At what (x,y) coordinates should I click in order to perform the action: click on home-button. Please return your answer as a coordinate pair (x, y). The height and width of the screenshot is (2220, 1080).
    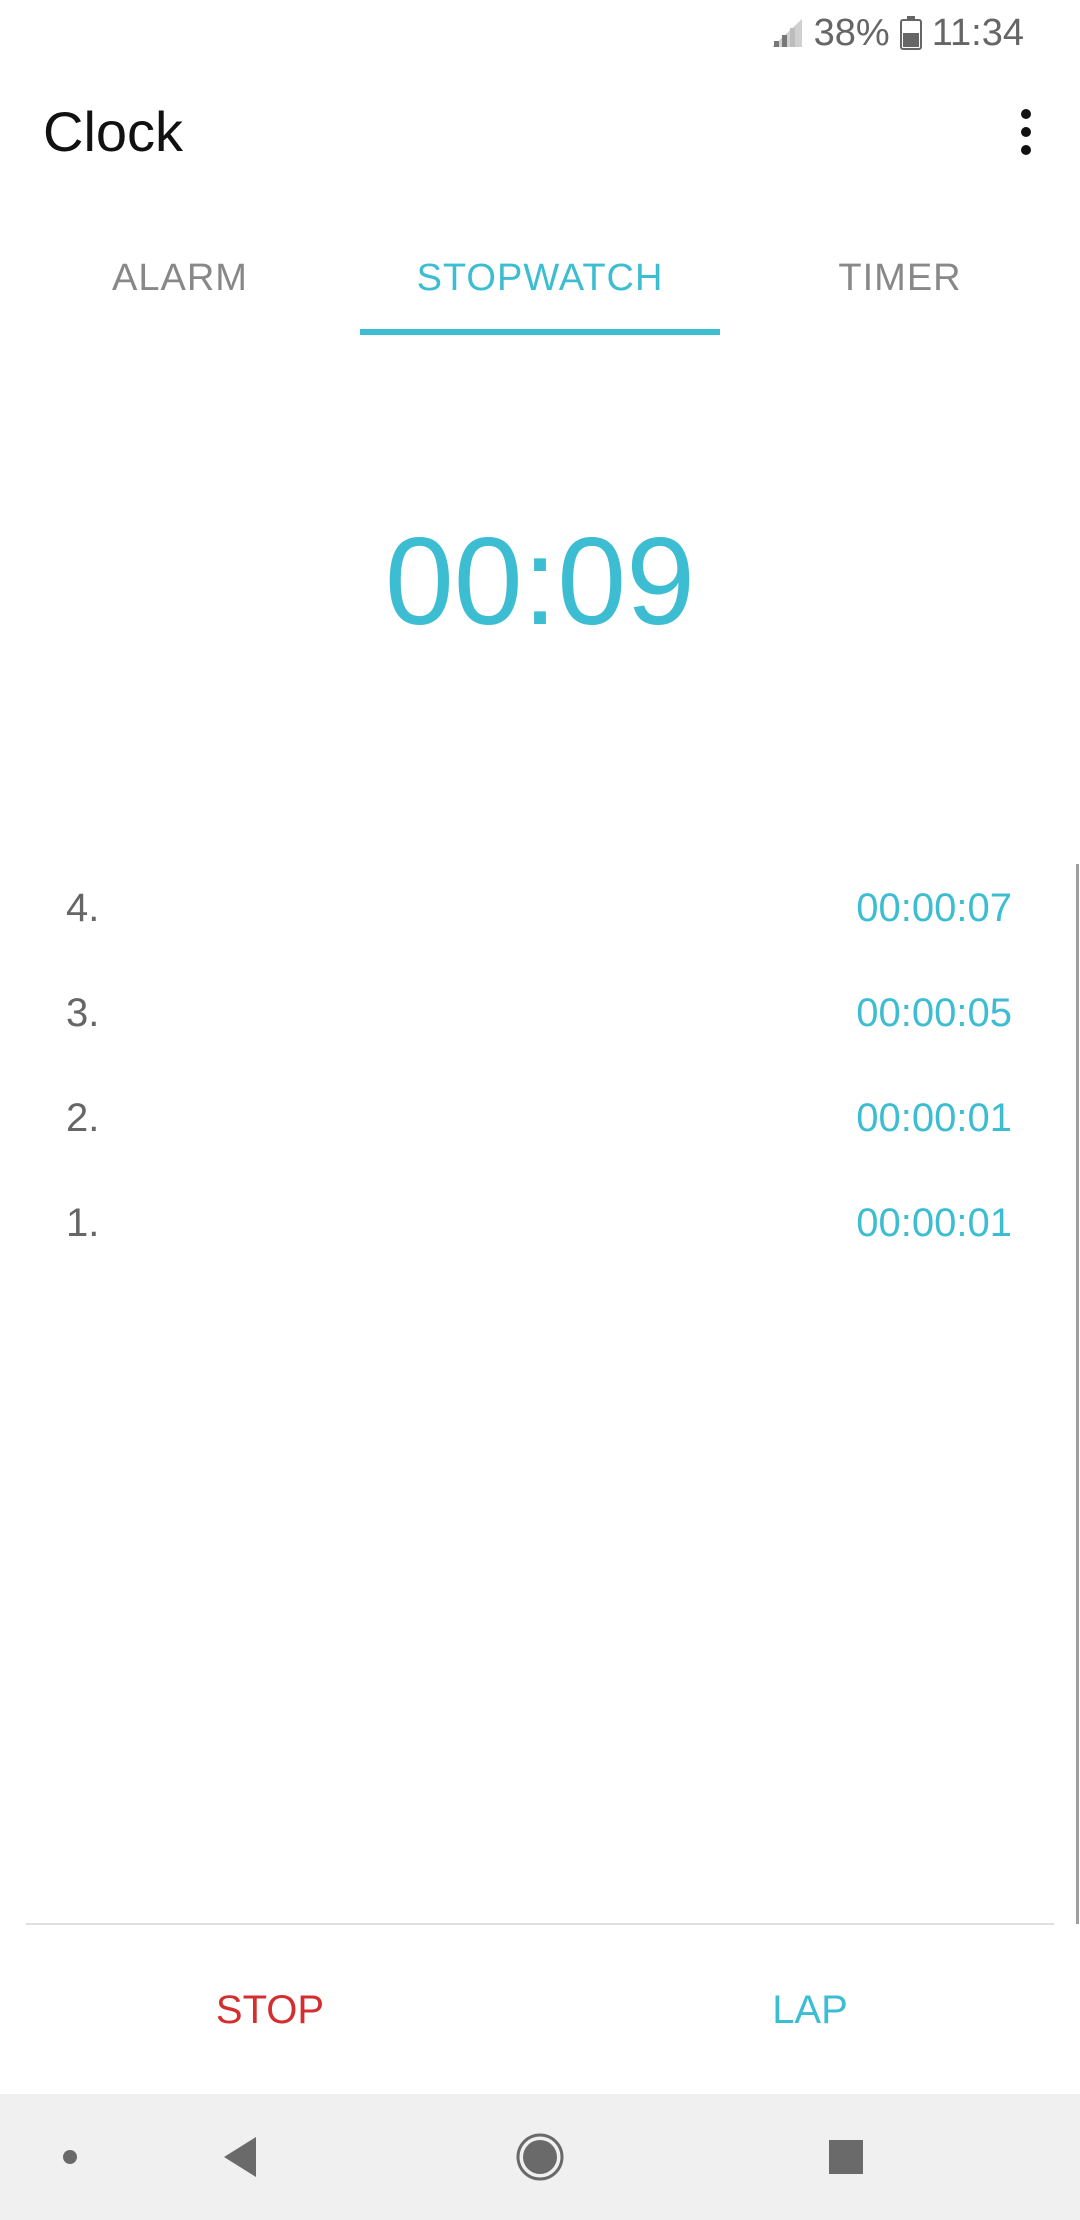
    Looking at the image, I should click on (540, 2157).